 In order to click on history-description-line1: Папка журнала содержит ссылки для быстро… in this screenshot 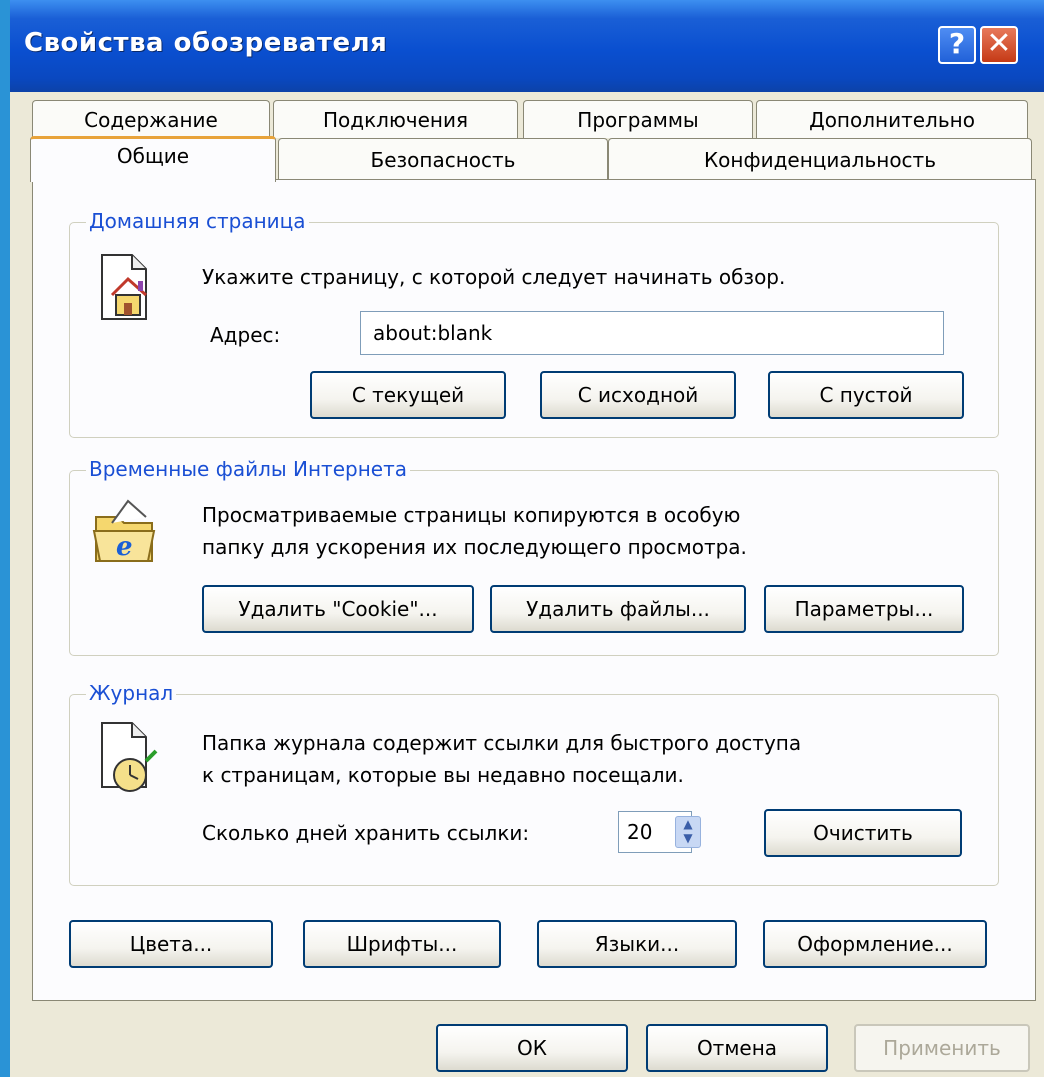, I will do `click(502, 743)`.